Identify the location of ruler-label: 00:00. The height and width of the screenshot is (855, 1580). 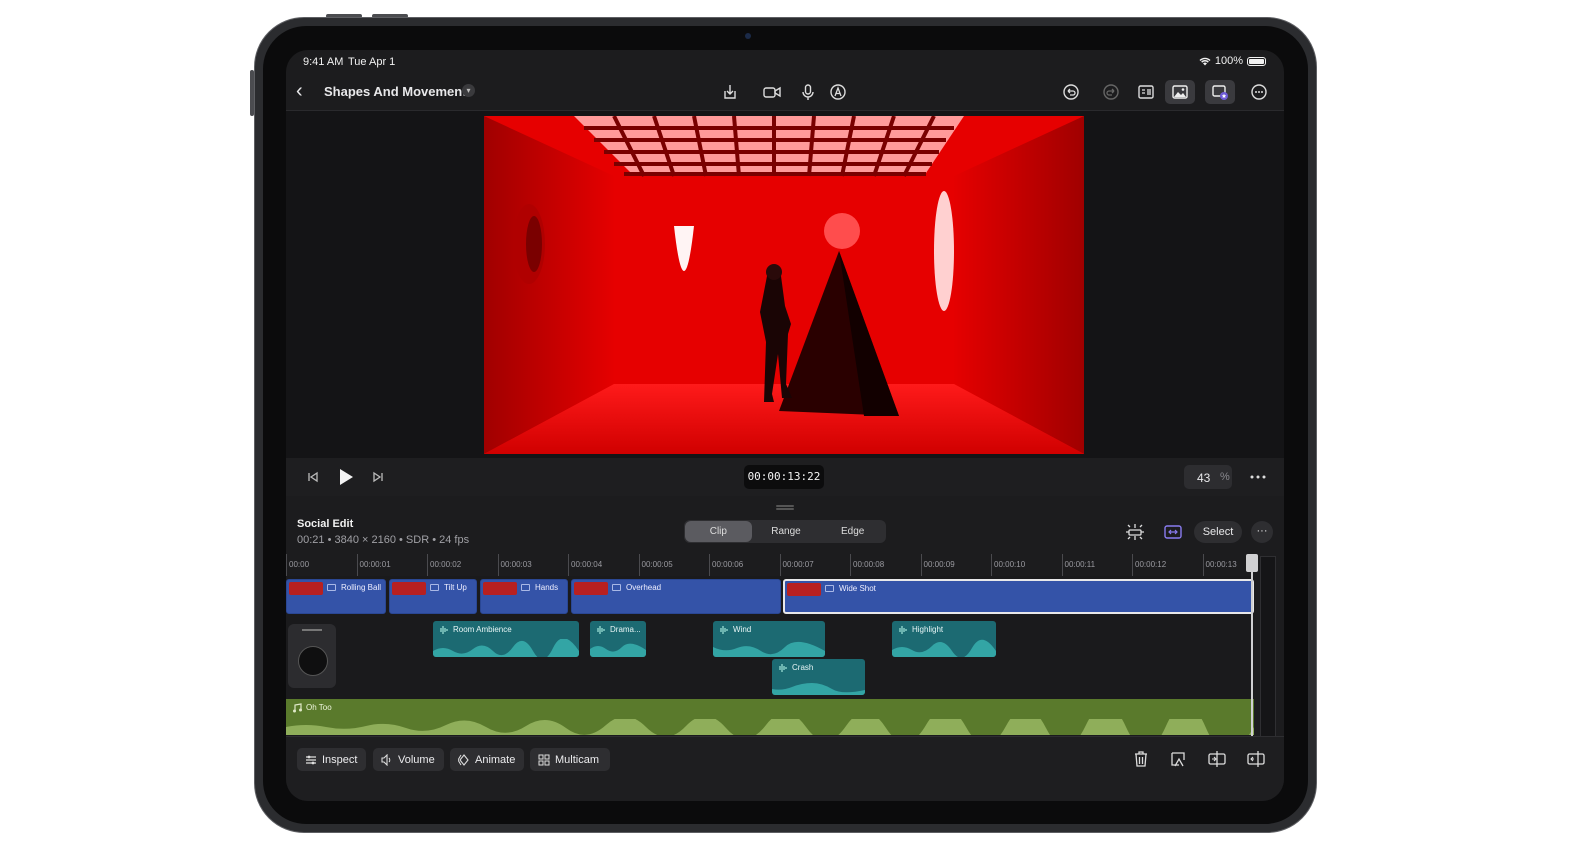
(299, 564).